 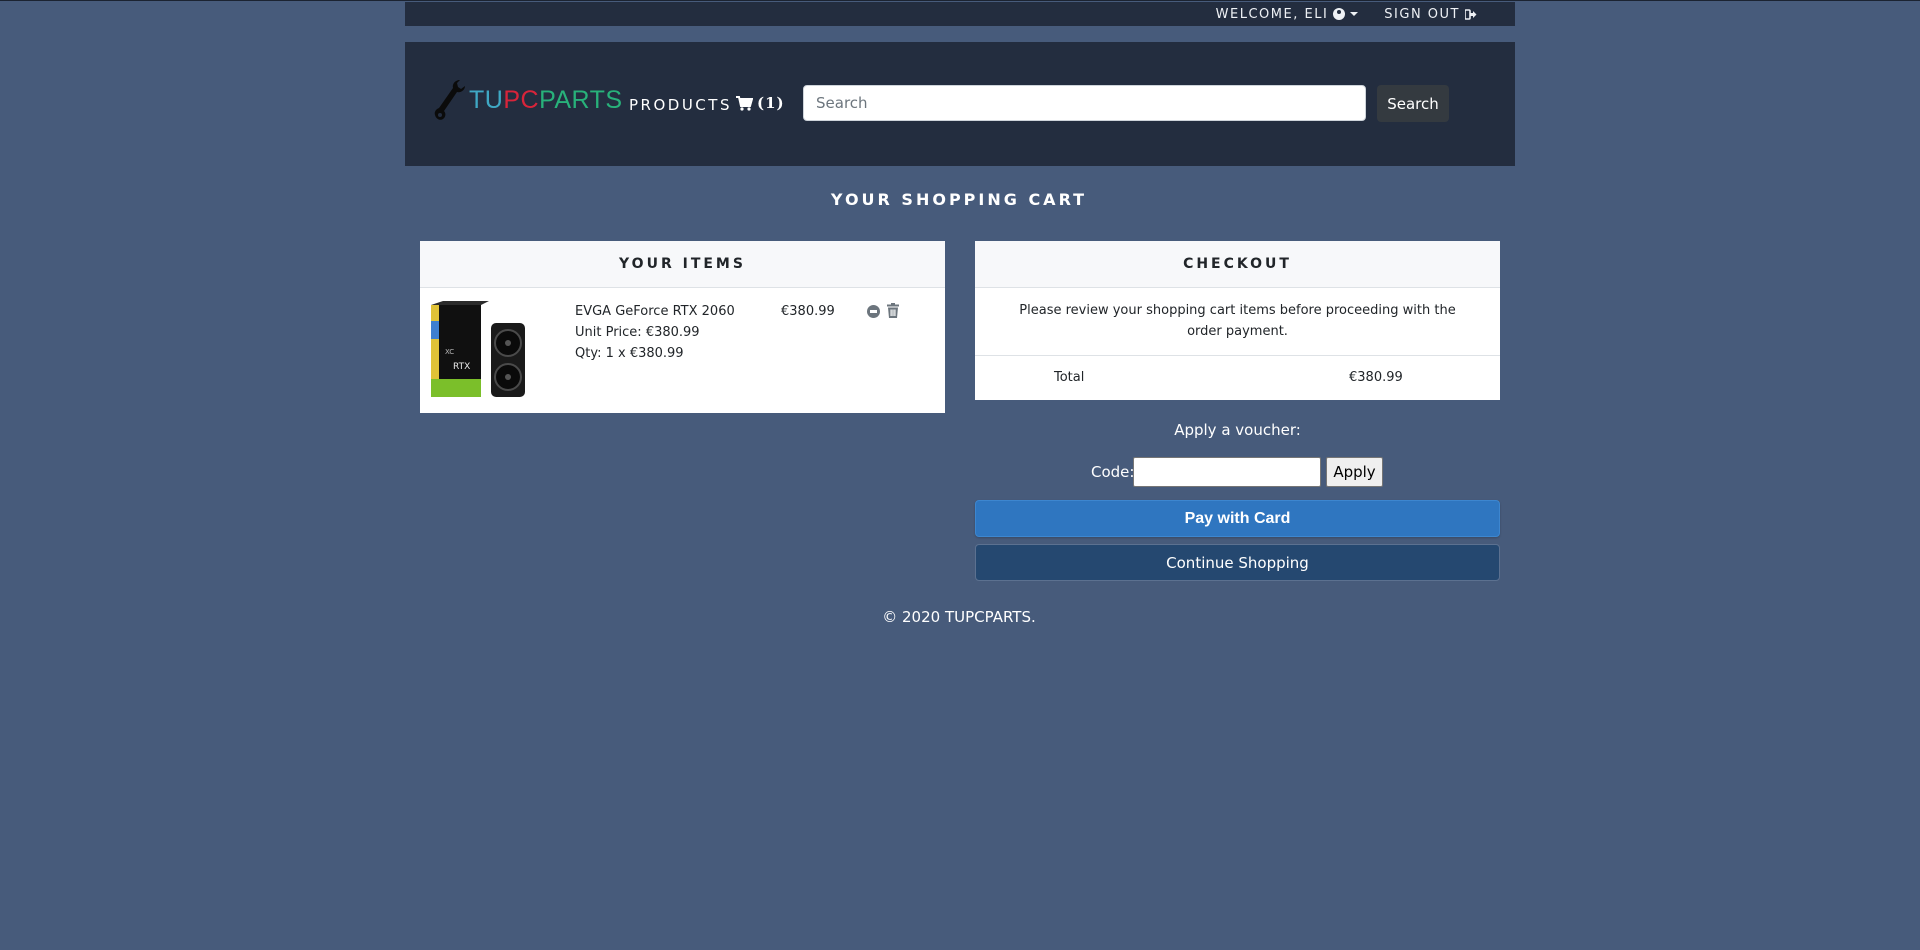 I want to click on nav-cart-link: (1), so click(x=760, y=103).